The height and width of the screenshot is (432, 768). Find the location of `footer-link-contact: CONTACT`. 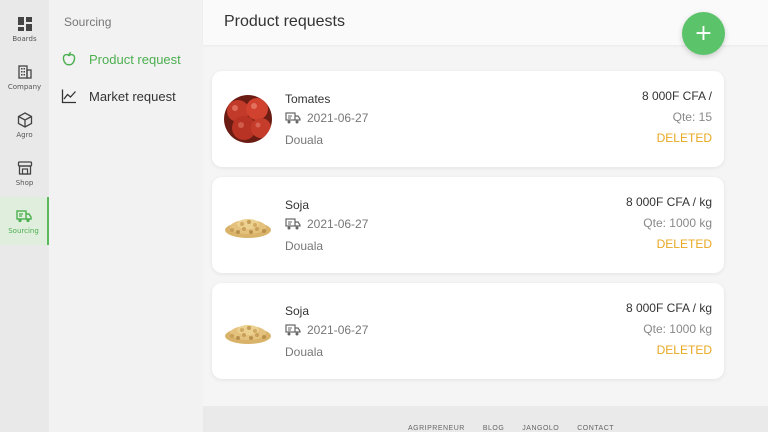

footer-link-contact: CONTACT is located at coordinates (595, 428).